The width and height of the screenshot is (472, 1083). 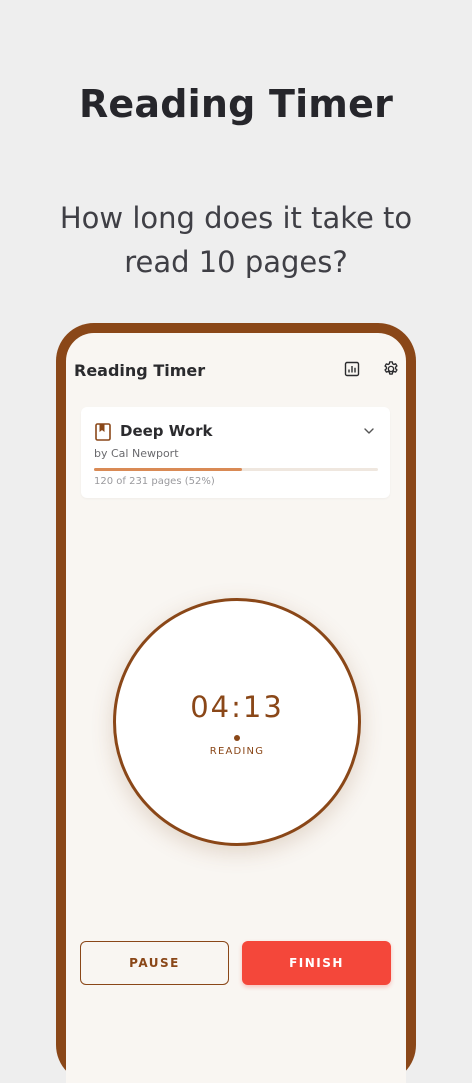 What do you see at coordinates (236, 240) in the screenshot?
I see `promo-subtitle: How long does it take to read 10 pages?` at bounding box center [236, 240].